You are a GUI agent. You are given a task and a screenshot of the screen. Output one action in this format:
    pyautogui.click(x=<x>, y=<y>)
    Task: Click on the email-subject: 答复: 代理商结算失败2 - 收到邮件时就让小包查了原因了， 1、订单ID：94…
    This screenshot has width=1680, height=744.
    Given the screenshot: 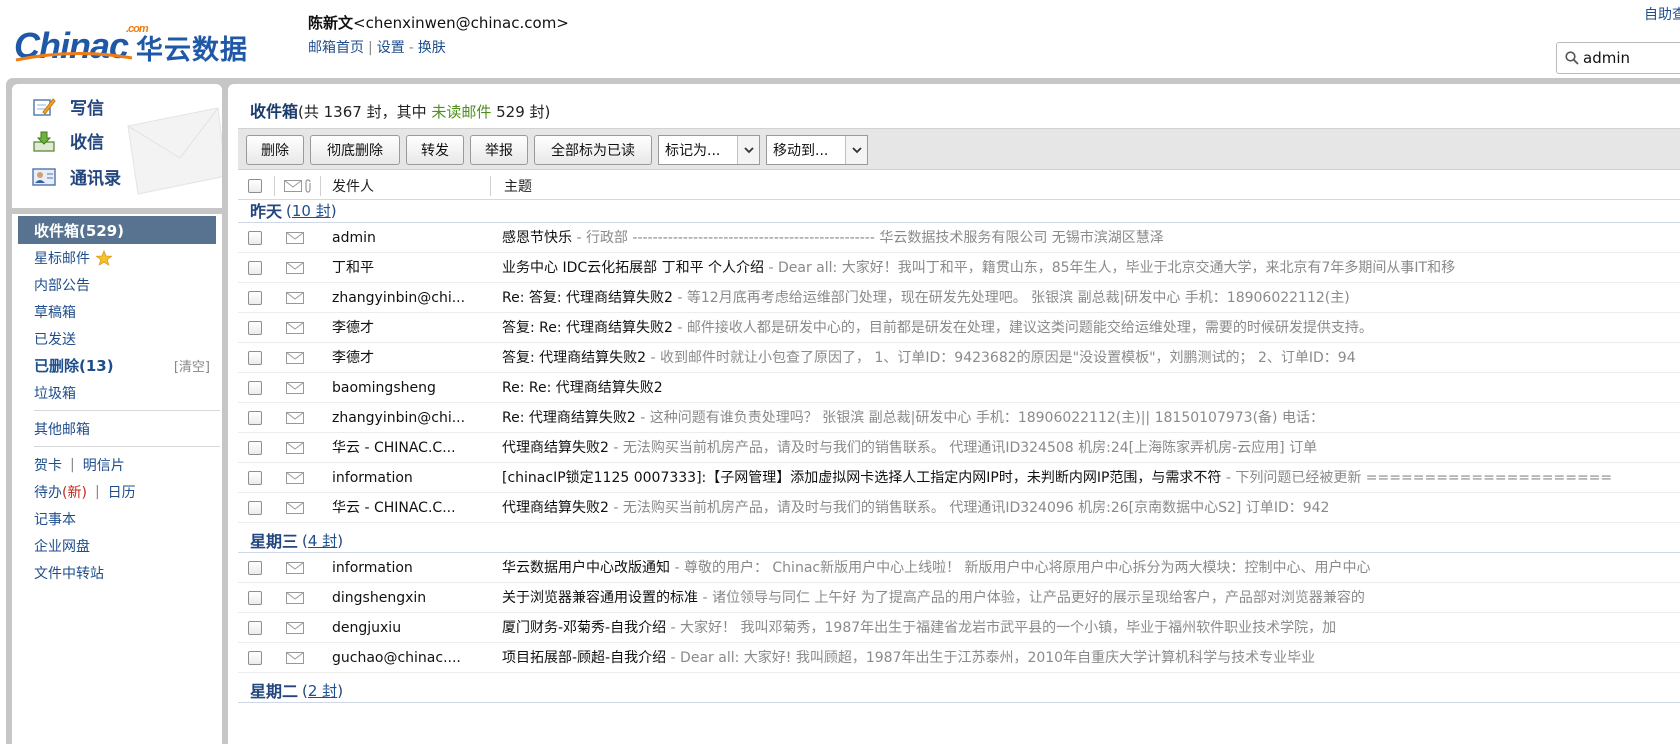 What is the action you would take?
    pyautogui.click(x=1091, y=358)
    